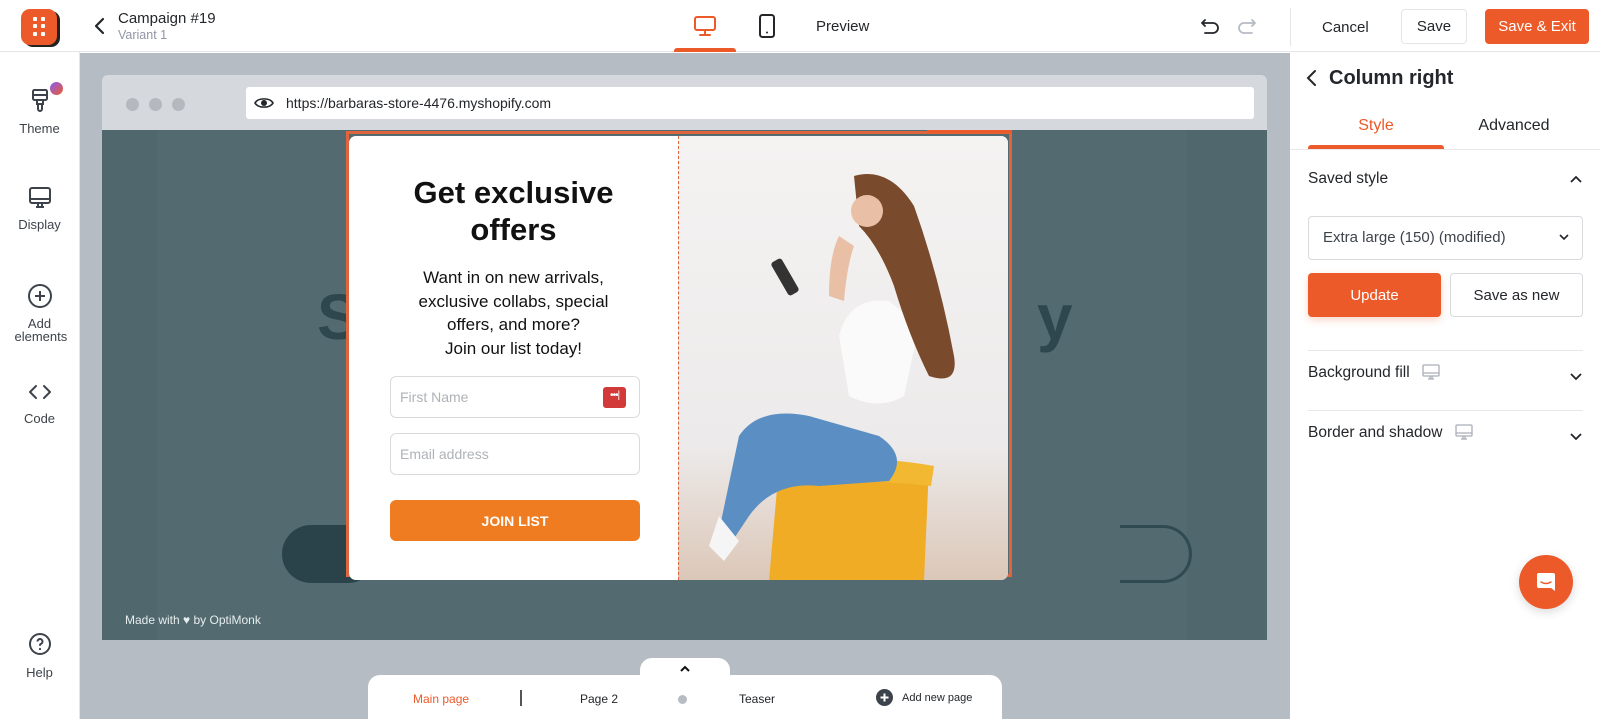 This screenshot has height=719, width=1600. I want to click on sidebar-item-theme: Theme, so click(39, 109).